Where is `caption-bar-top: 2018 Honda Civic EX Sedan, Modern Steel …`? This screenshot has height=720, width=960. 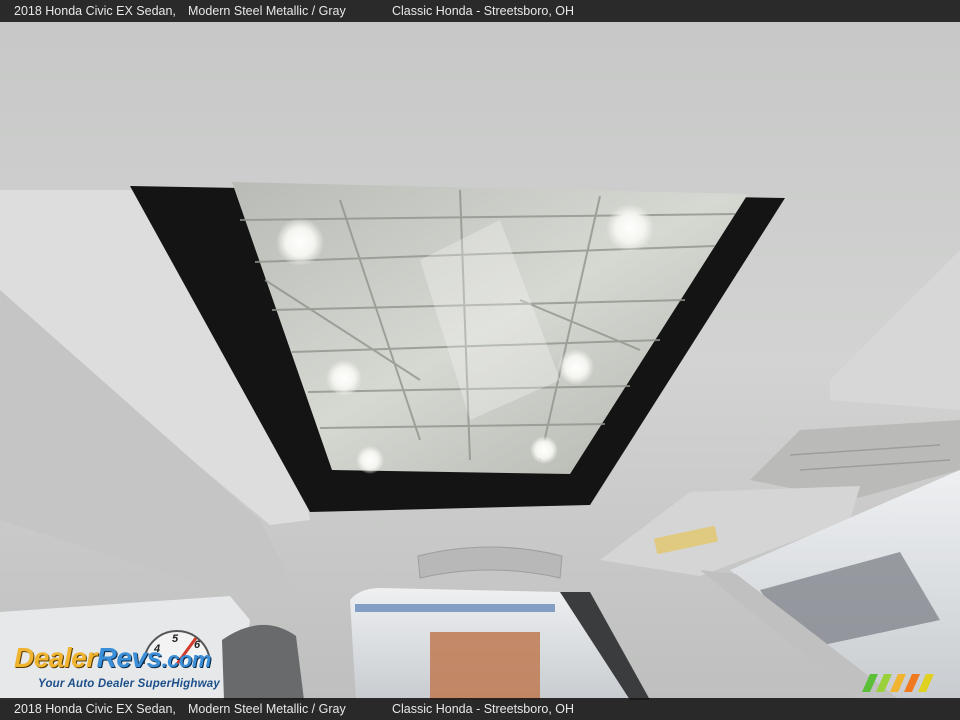
caption-bar-top: 2018 Honda Civic EX Sedan, Modern Steel … is located at coordinates (480, 11).